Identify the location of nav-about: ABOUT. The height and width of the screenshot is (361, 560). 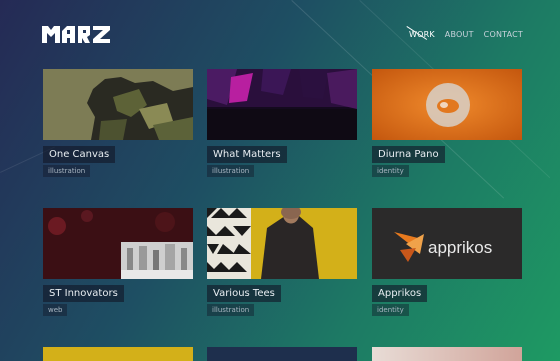
(459, 34).